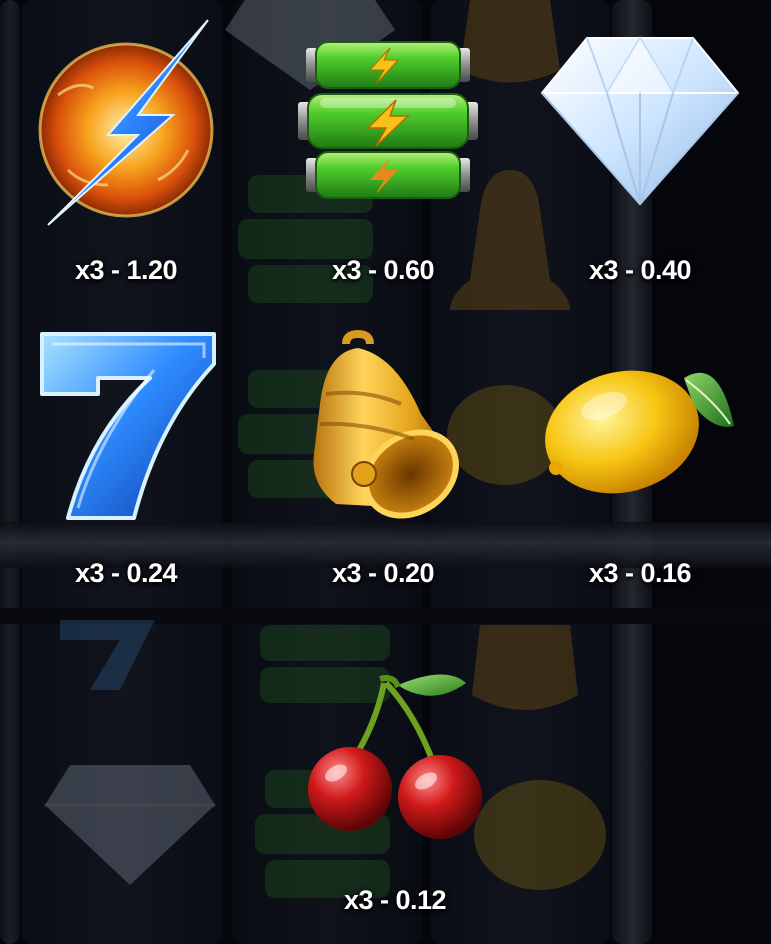 The width and height of the screenshot is (771, 944). What do you see at coordinates (126, 573) in the screenshot?
I see `payout-seven: x3 - 0.24` at bounding box center [126, 573].